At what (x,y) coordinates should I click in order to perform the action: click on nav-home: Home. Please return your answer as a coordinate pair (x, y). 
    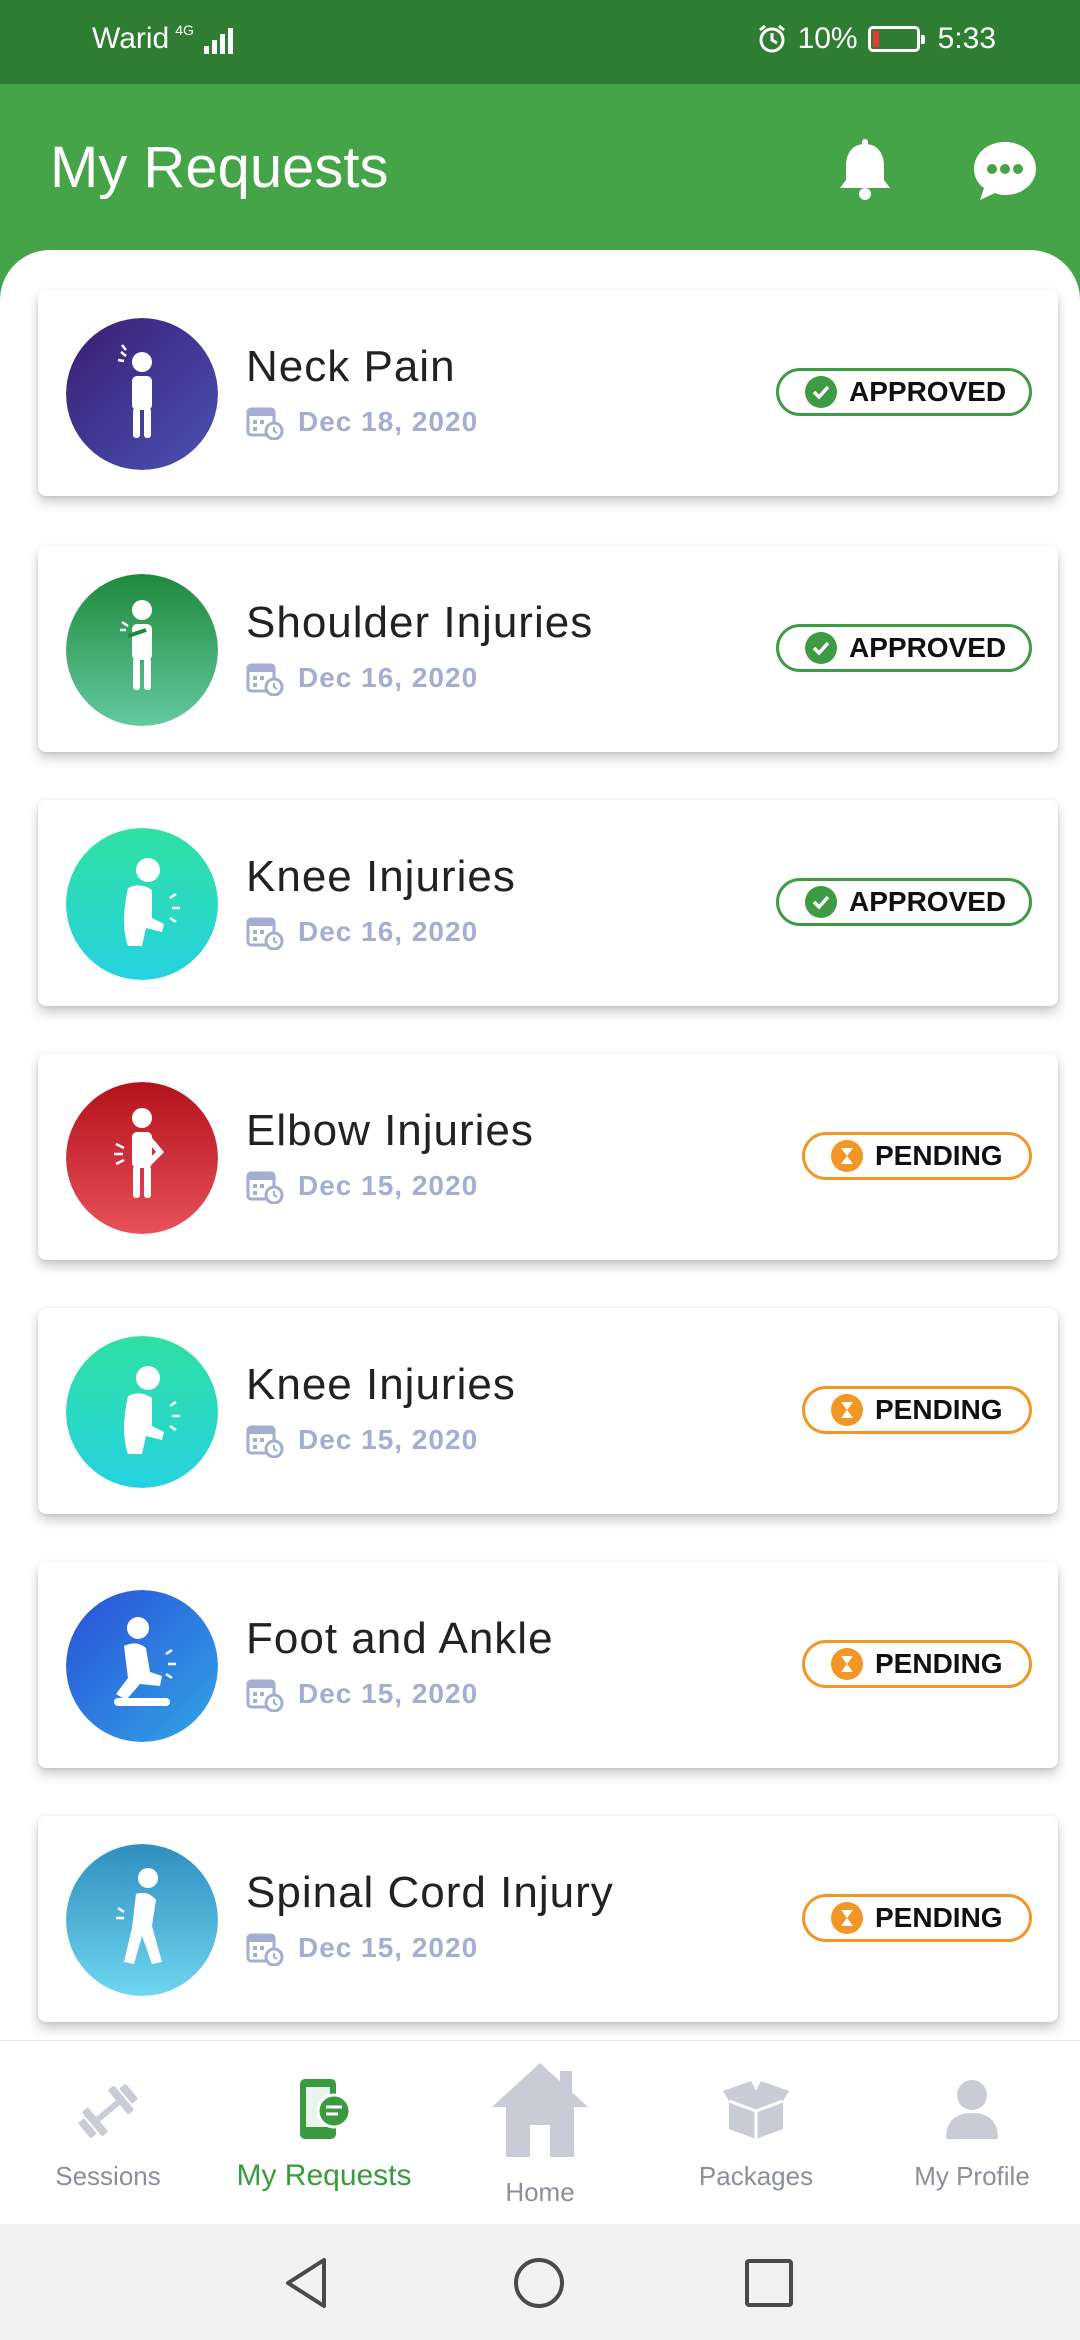
    Looking at the image, I should click on (540, 2133).